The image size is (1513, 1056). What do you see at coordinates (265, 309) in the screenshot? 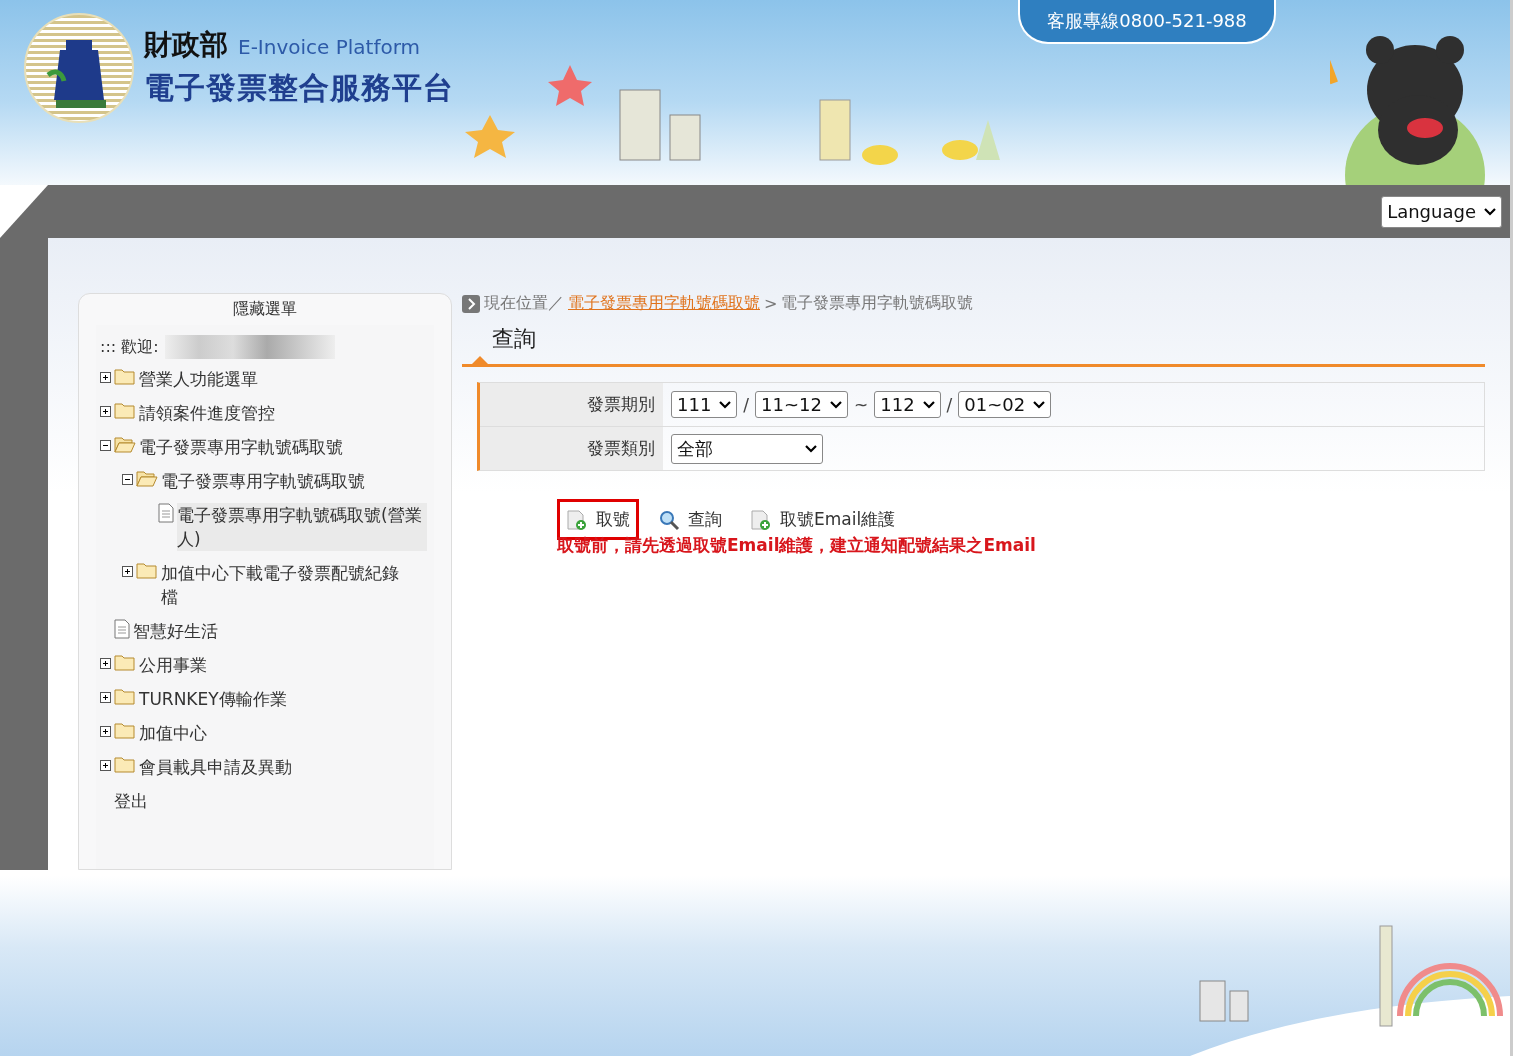
I see `hide-menu-link: 隱藏選單` at bounding box center [265, 309].